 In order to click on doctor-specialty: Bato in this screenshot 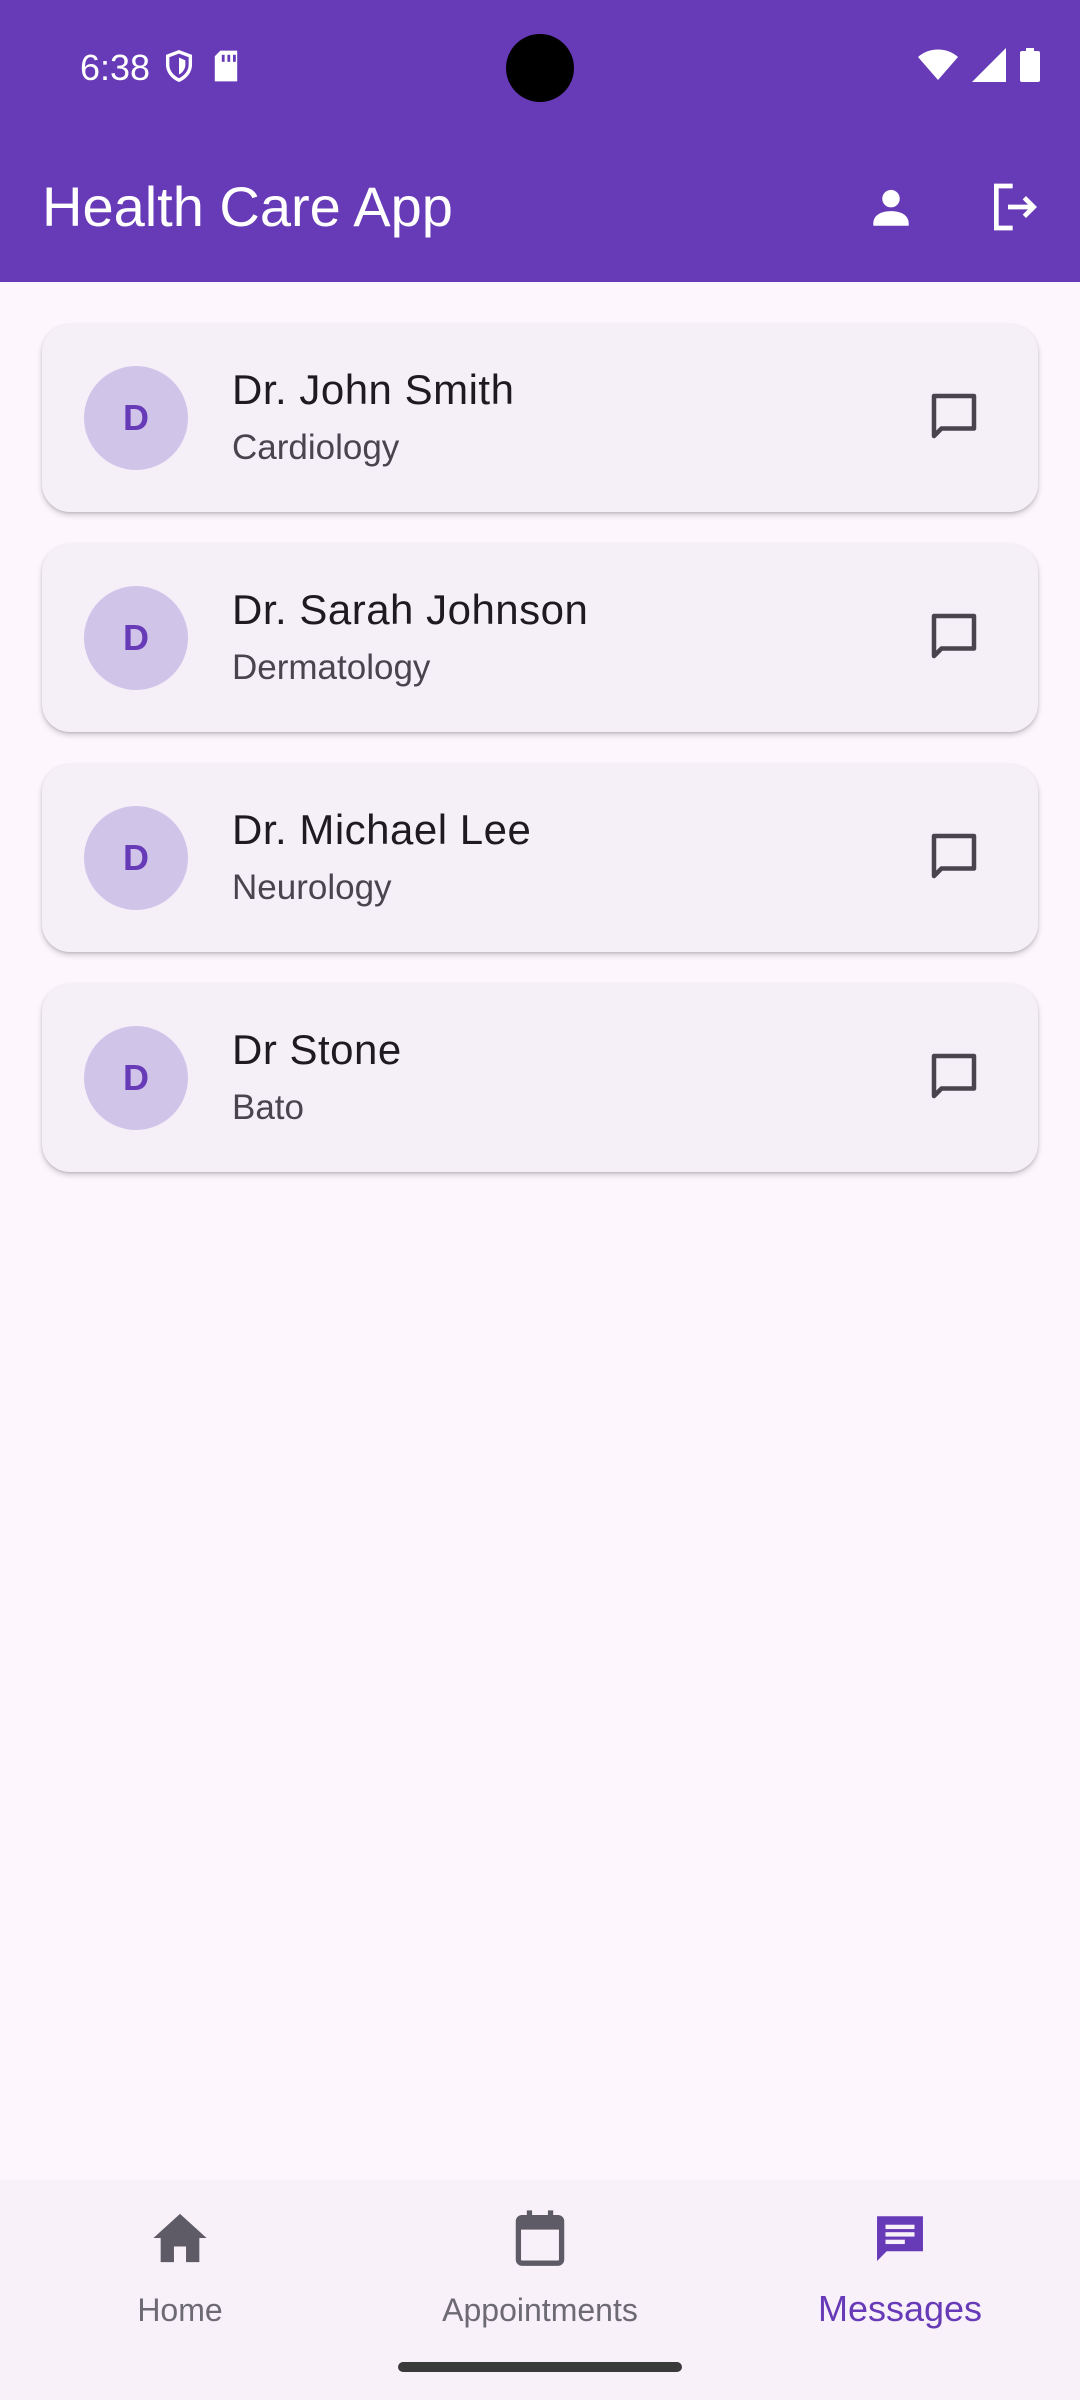, I will do `click(268, 1107)`.